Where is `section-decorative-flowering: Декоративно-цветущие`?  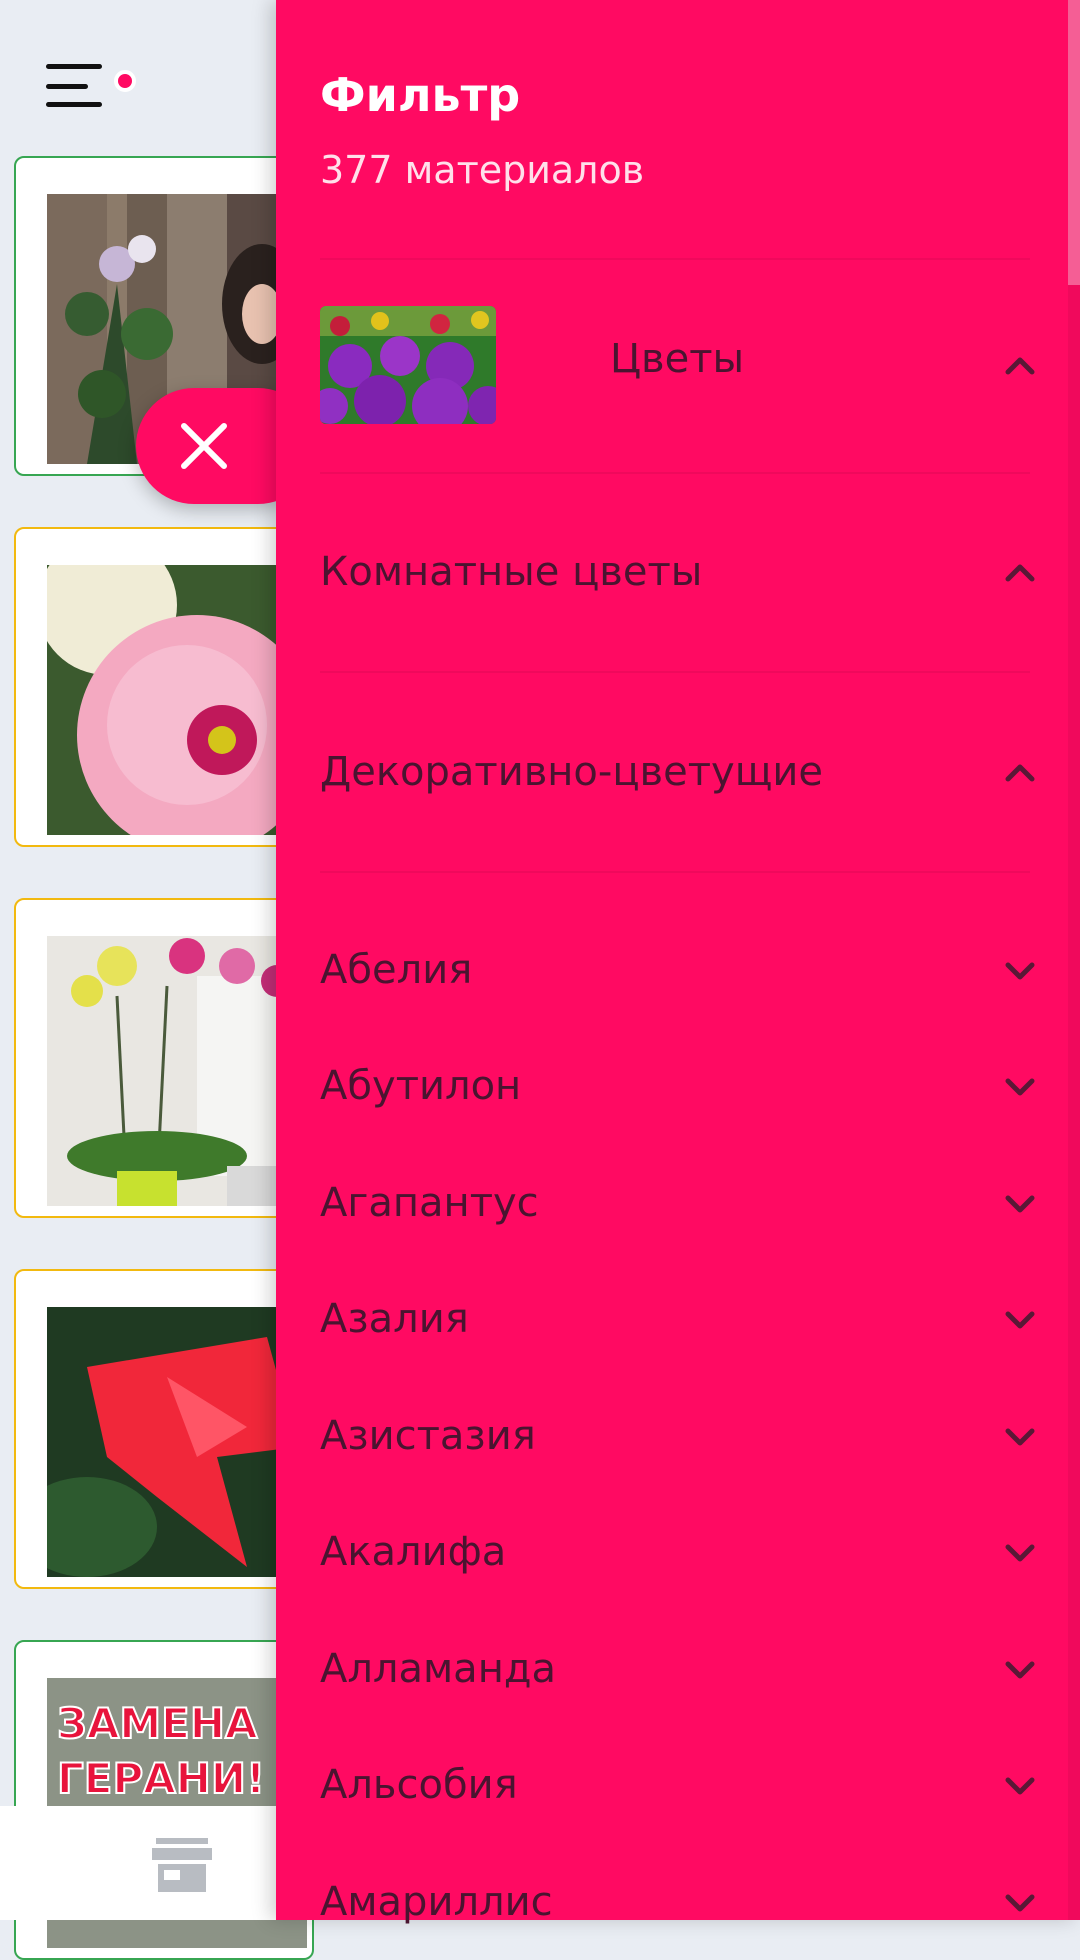
section-decorative-flowering: Декоративно-цветущие is located at coordinates (680, 773).